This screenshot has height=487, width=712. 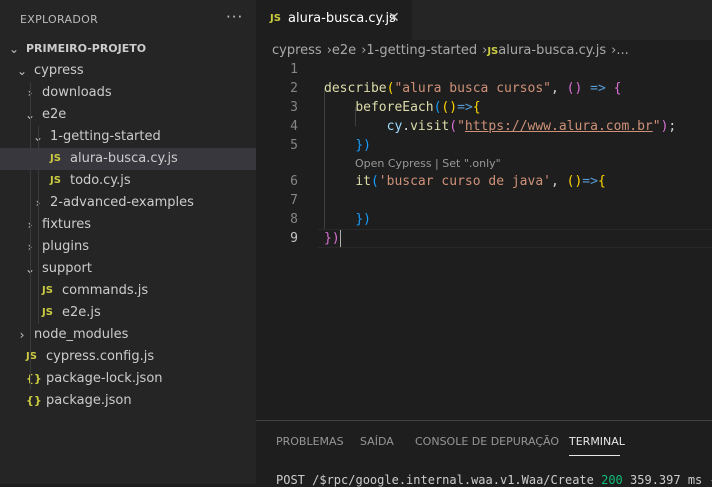 I want to click on tree-item-label: 1-getting-started, so click(x=105, y=136).